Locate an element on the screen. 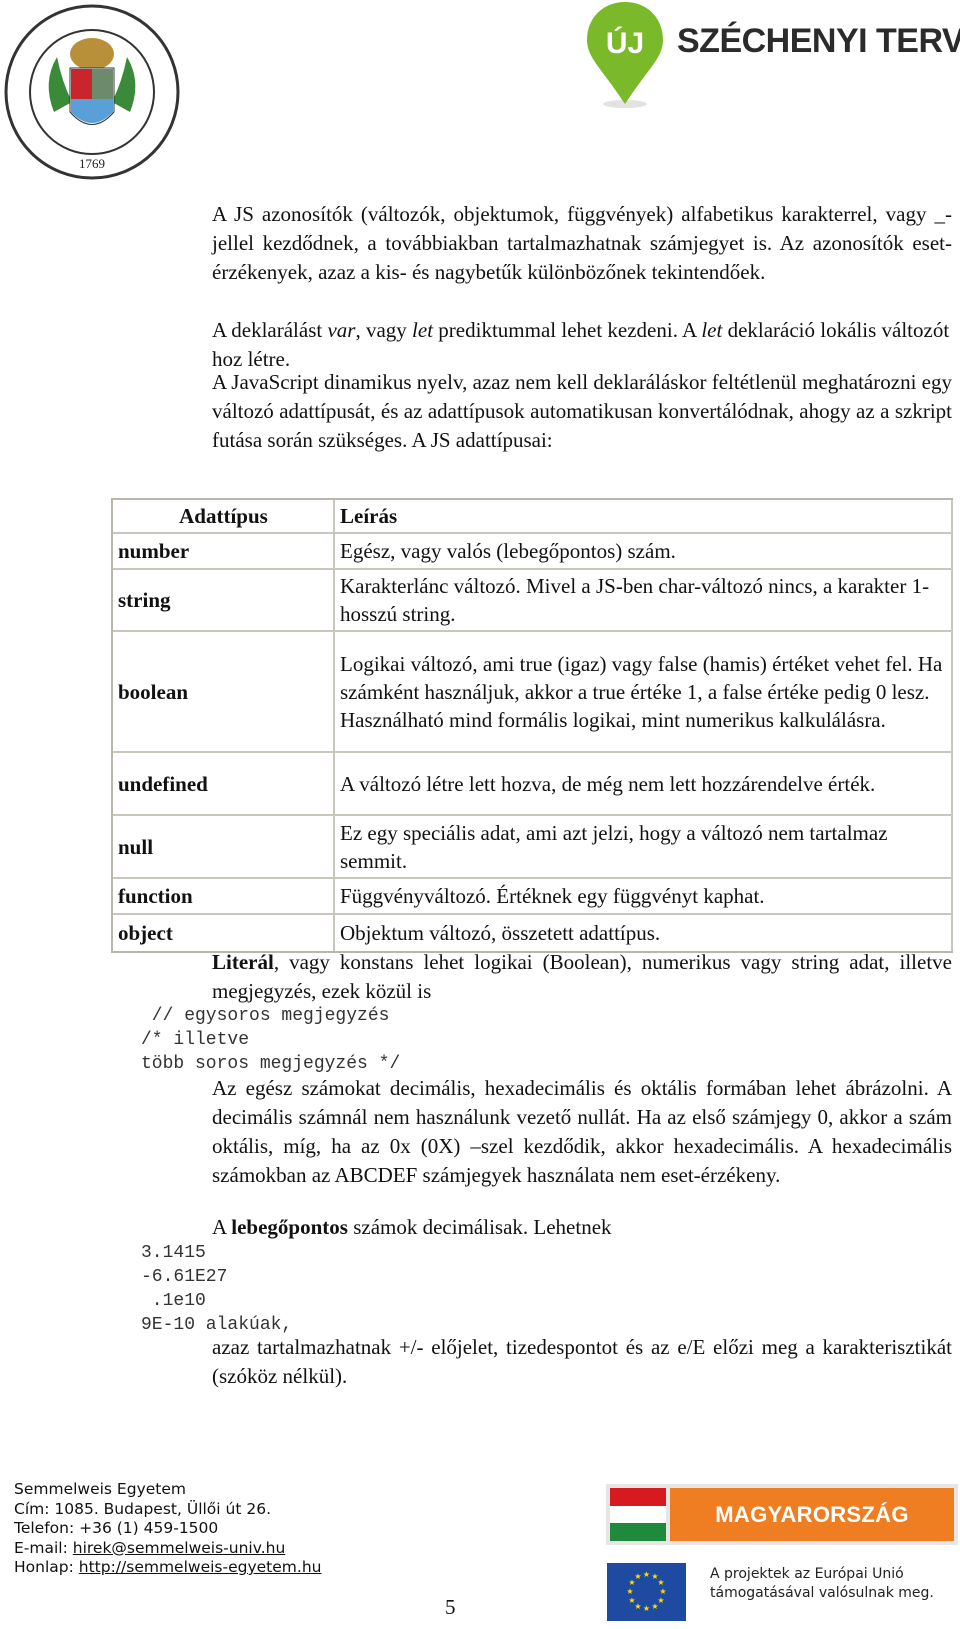 The height and width of the screenshot is (1629, 960). column-header-type: Adattípus is located at coordinates (224, 517).